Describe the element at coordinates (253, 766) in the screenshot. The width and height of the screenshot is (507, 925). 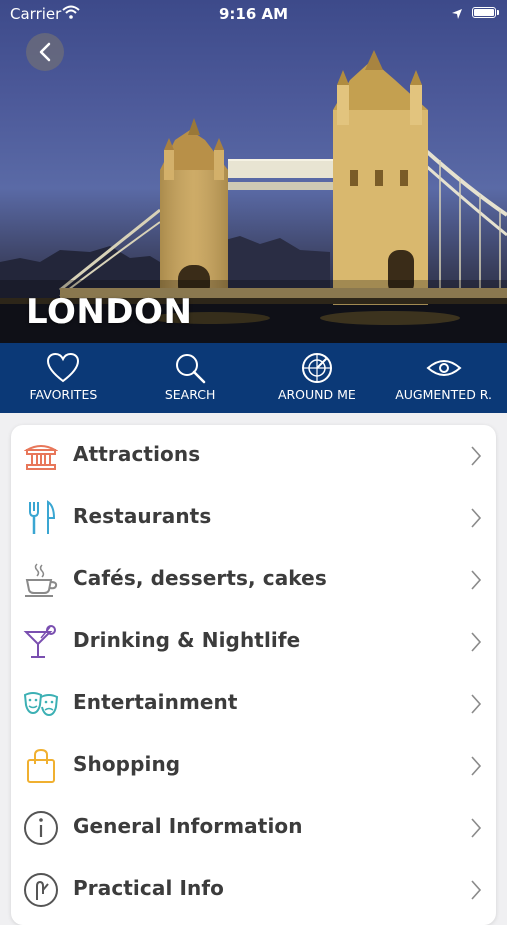
I see `category-shopping: Shopping` at that location.